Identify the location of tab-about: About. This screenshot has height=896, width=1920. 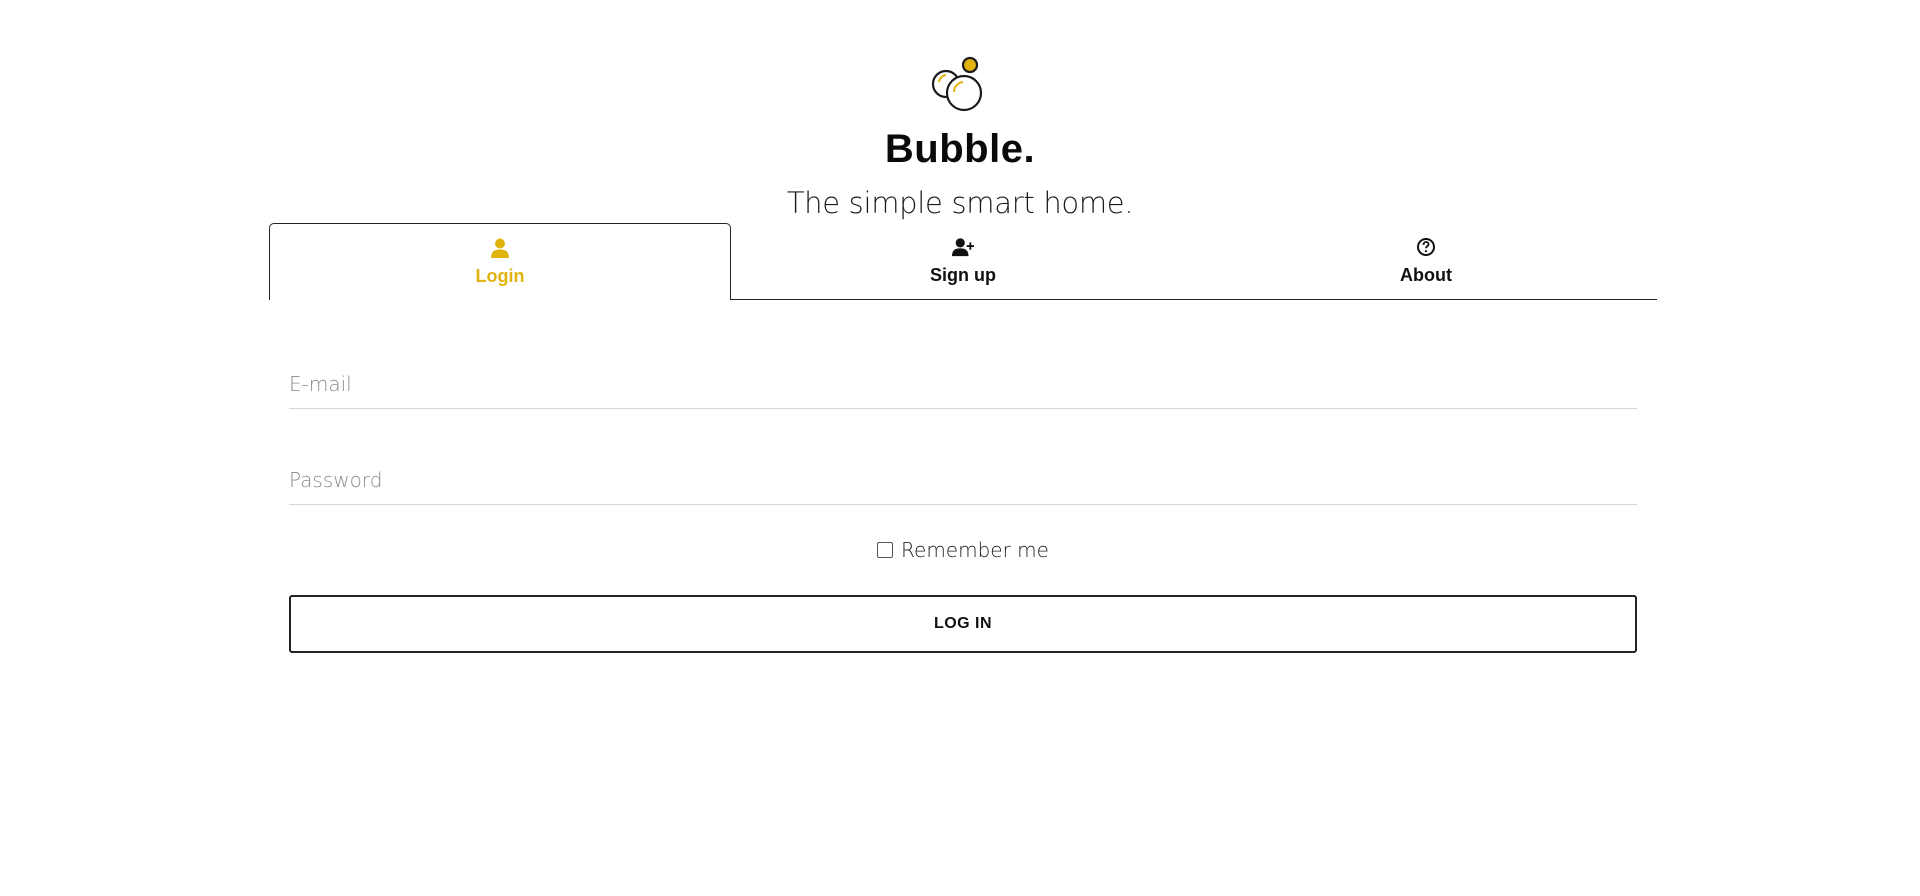
(1426, 261).